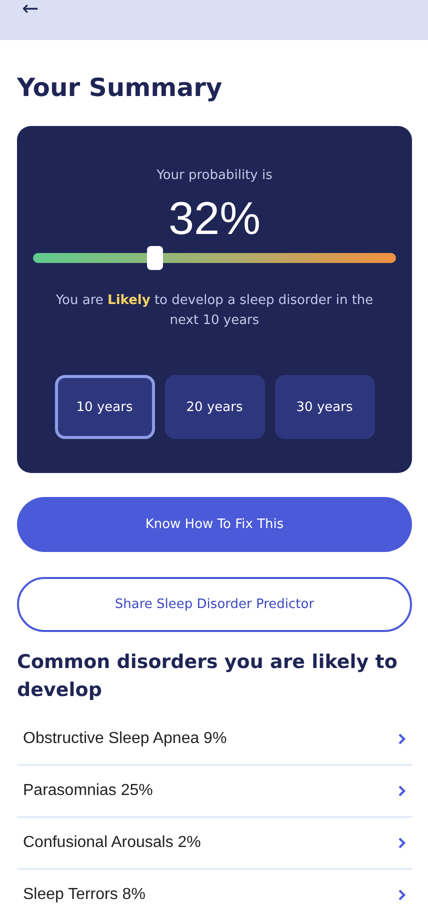 The image size is (428, 916). I want to click on page-title: Your Summary, so click(120, 88).